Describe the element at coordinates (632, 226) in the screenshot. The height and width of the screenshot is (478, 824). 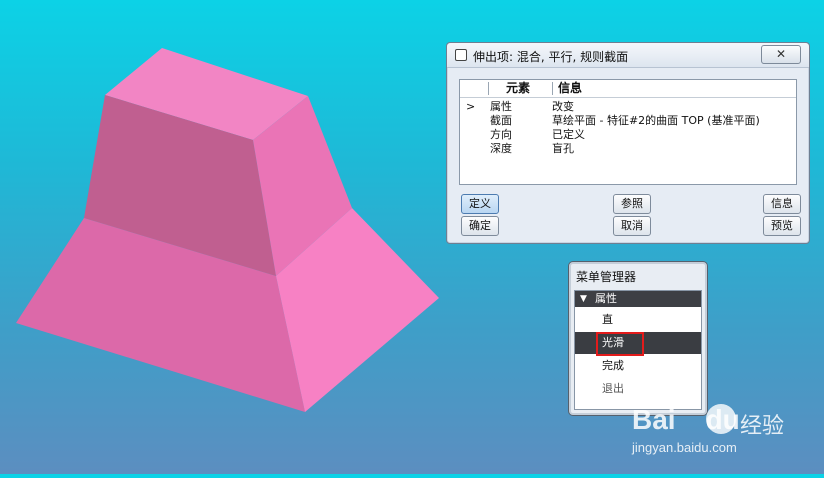
I see `cancel-button: 取消` at that location.